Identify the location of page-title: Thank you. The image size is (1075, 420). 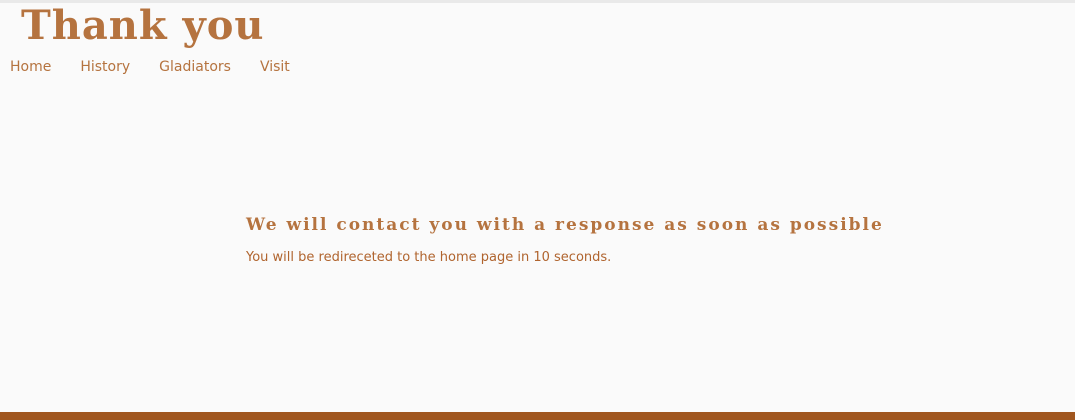
(143, 25).